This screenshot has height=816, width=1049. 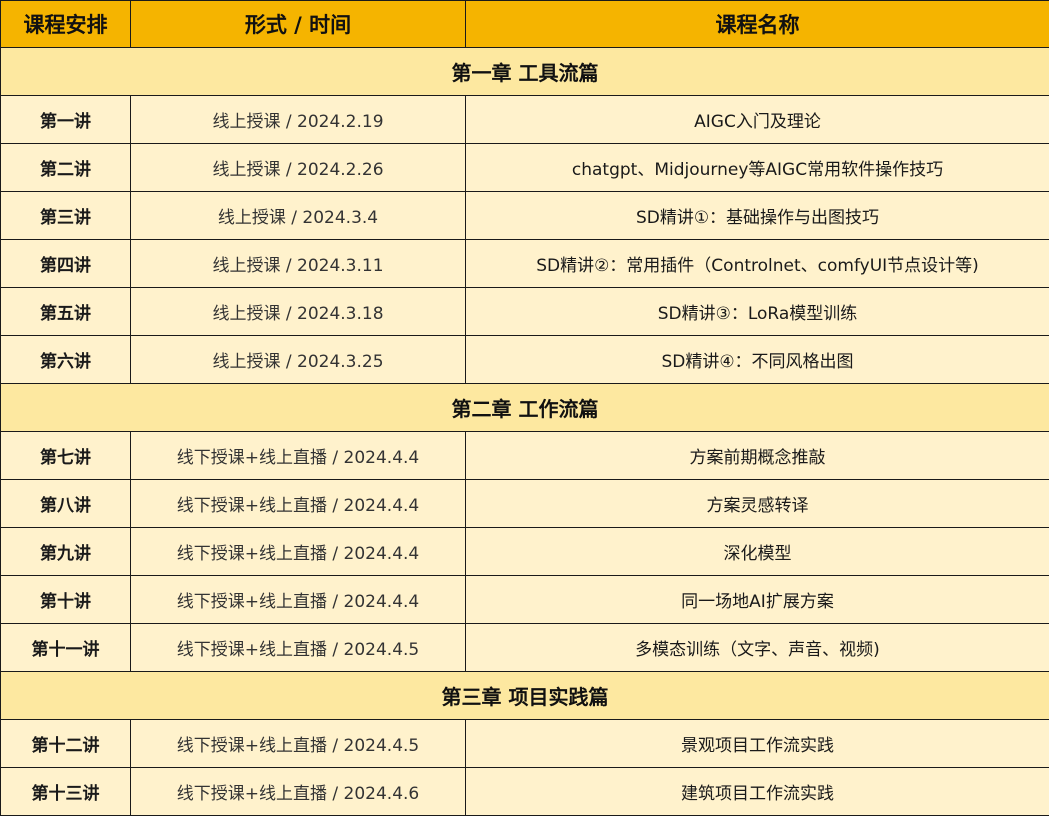 I want to click on format-cell: 线下授课+线上直播 / 2024.4.6, so click(x=298, y=791).